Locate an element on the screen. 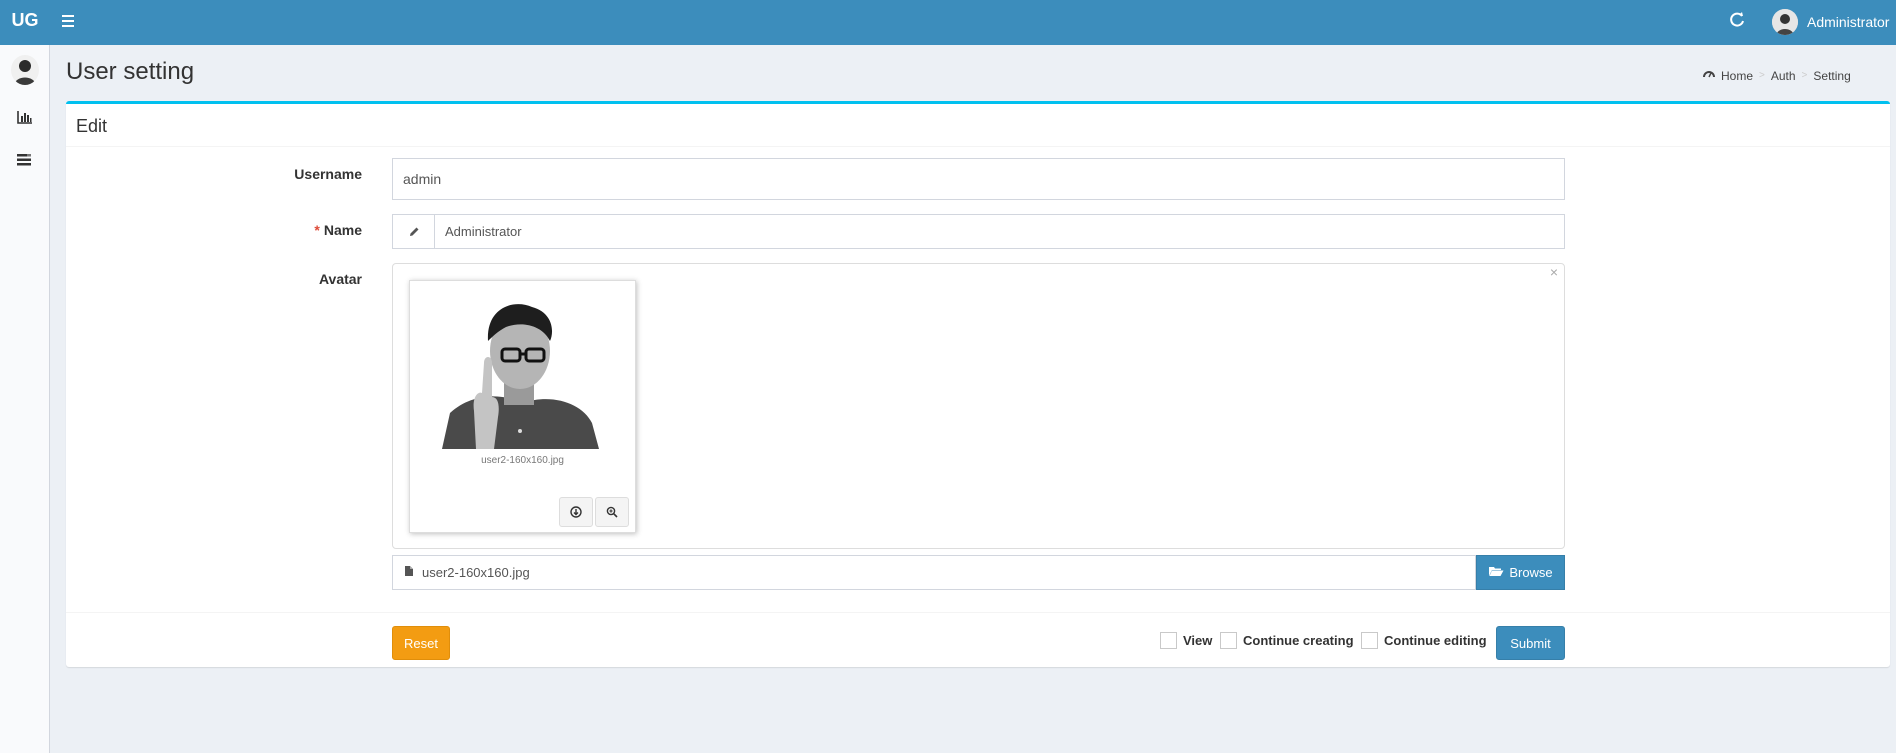  page-title: User setting is located at coordinates (130, 71).